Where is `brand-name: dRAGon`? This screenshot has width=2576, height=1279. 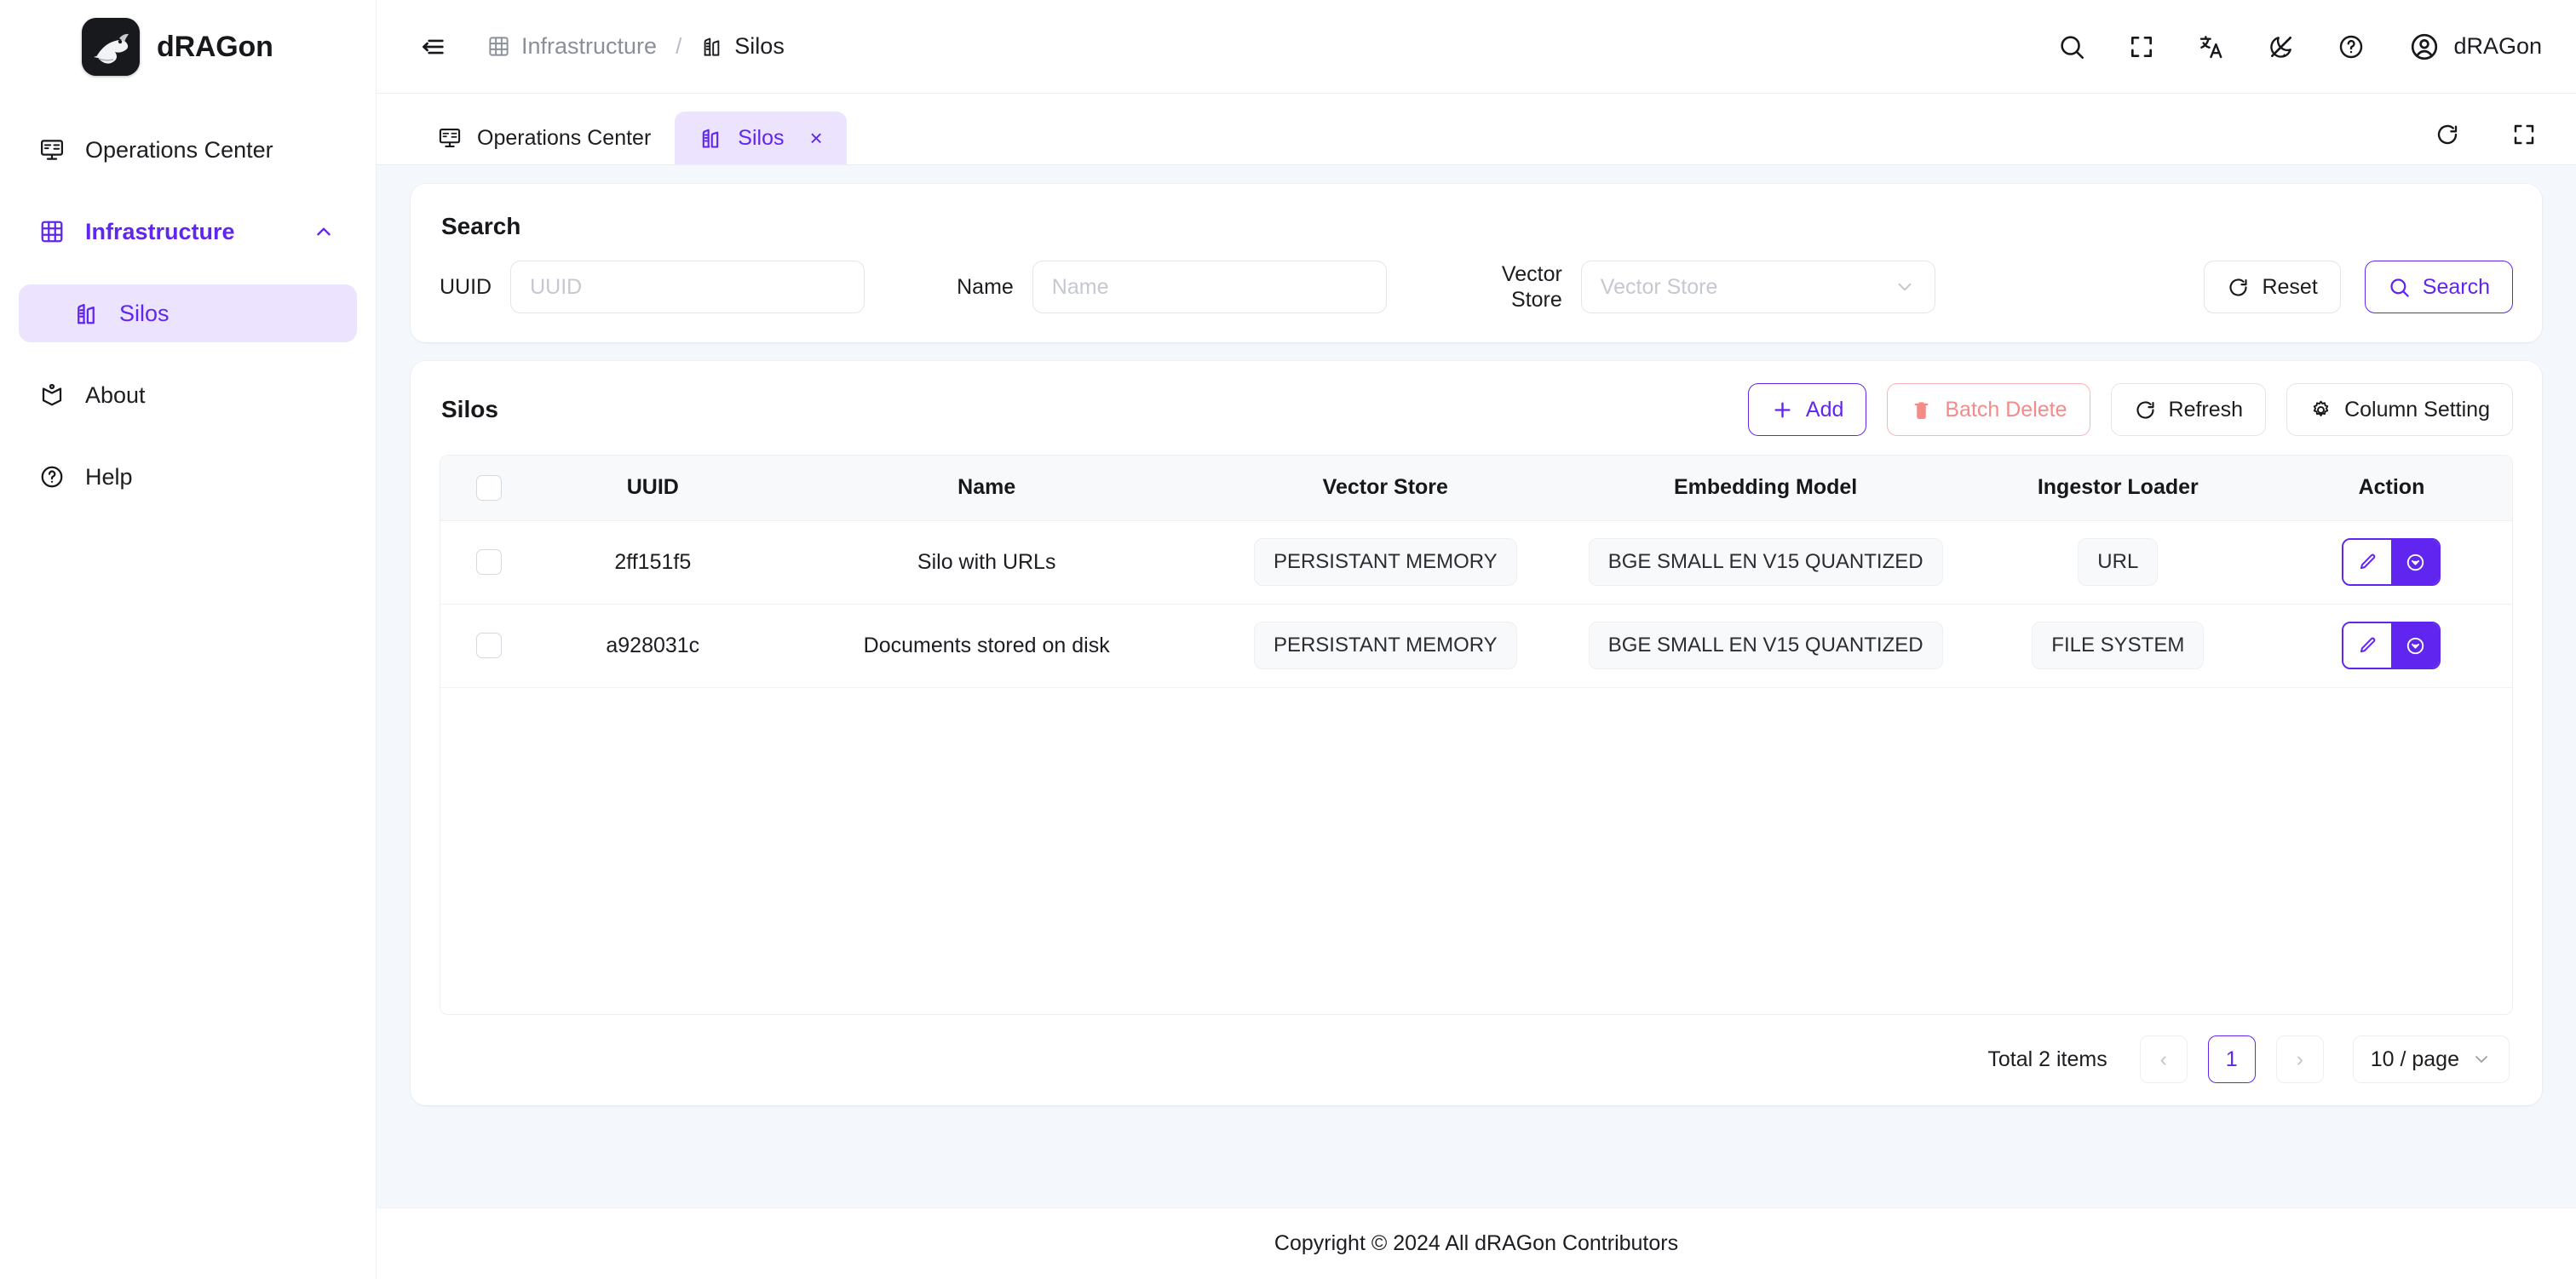 brand-name: dRAGon is located at coordinates (215, 47).